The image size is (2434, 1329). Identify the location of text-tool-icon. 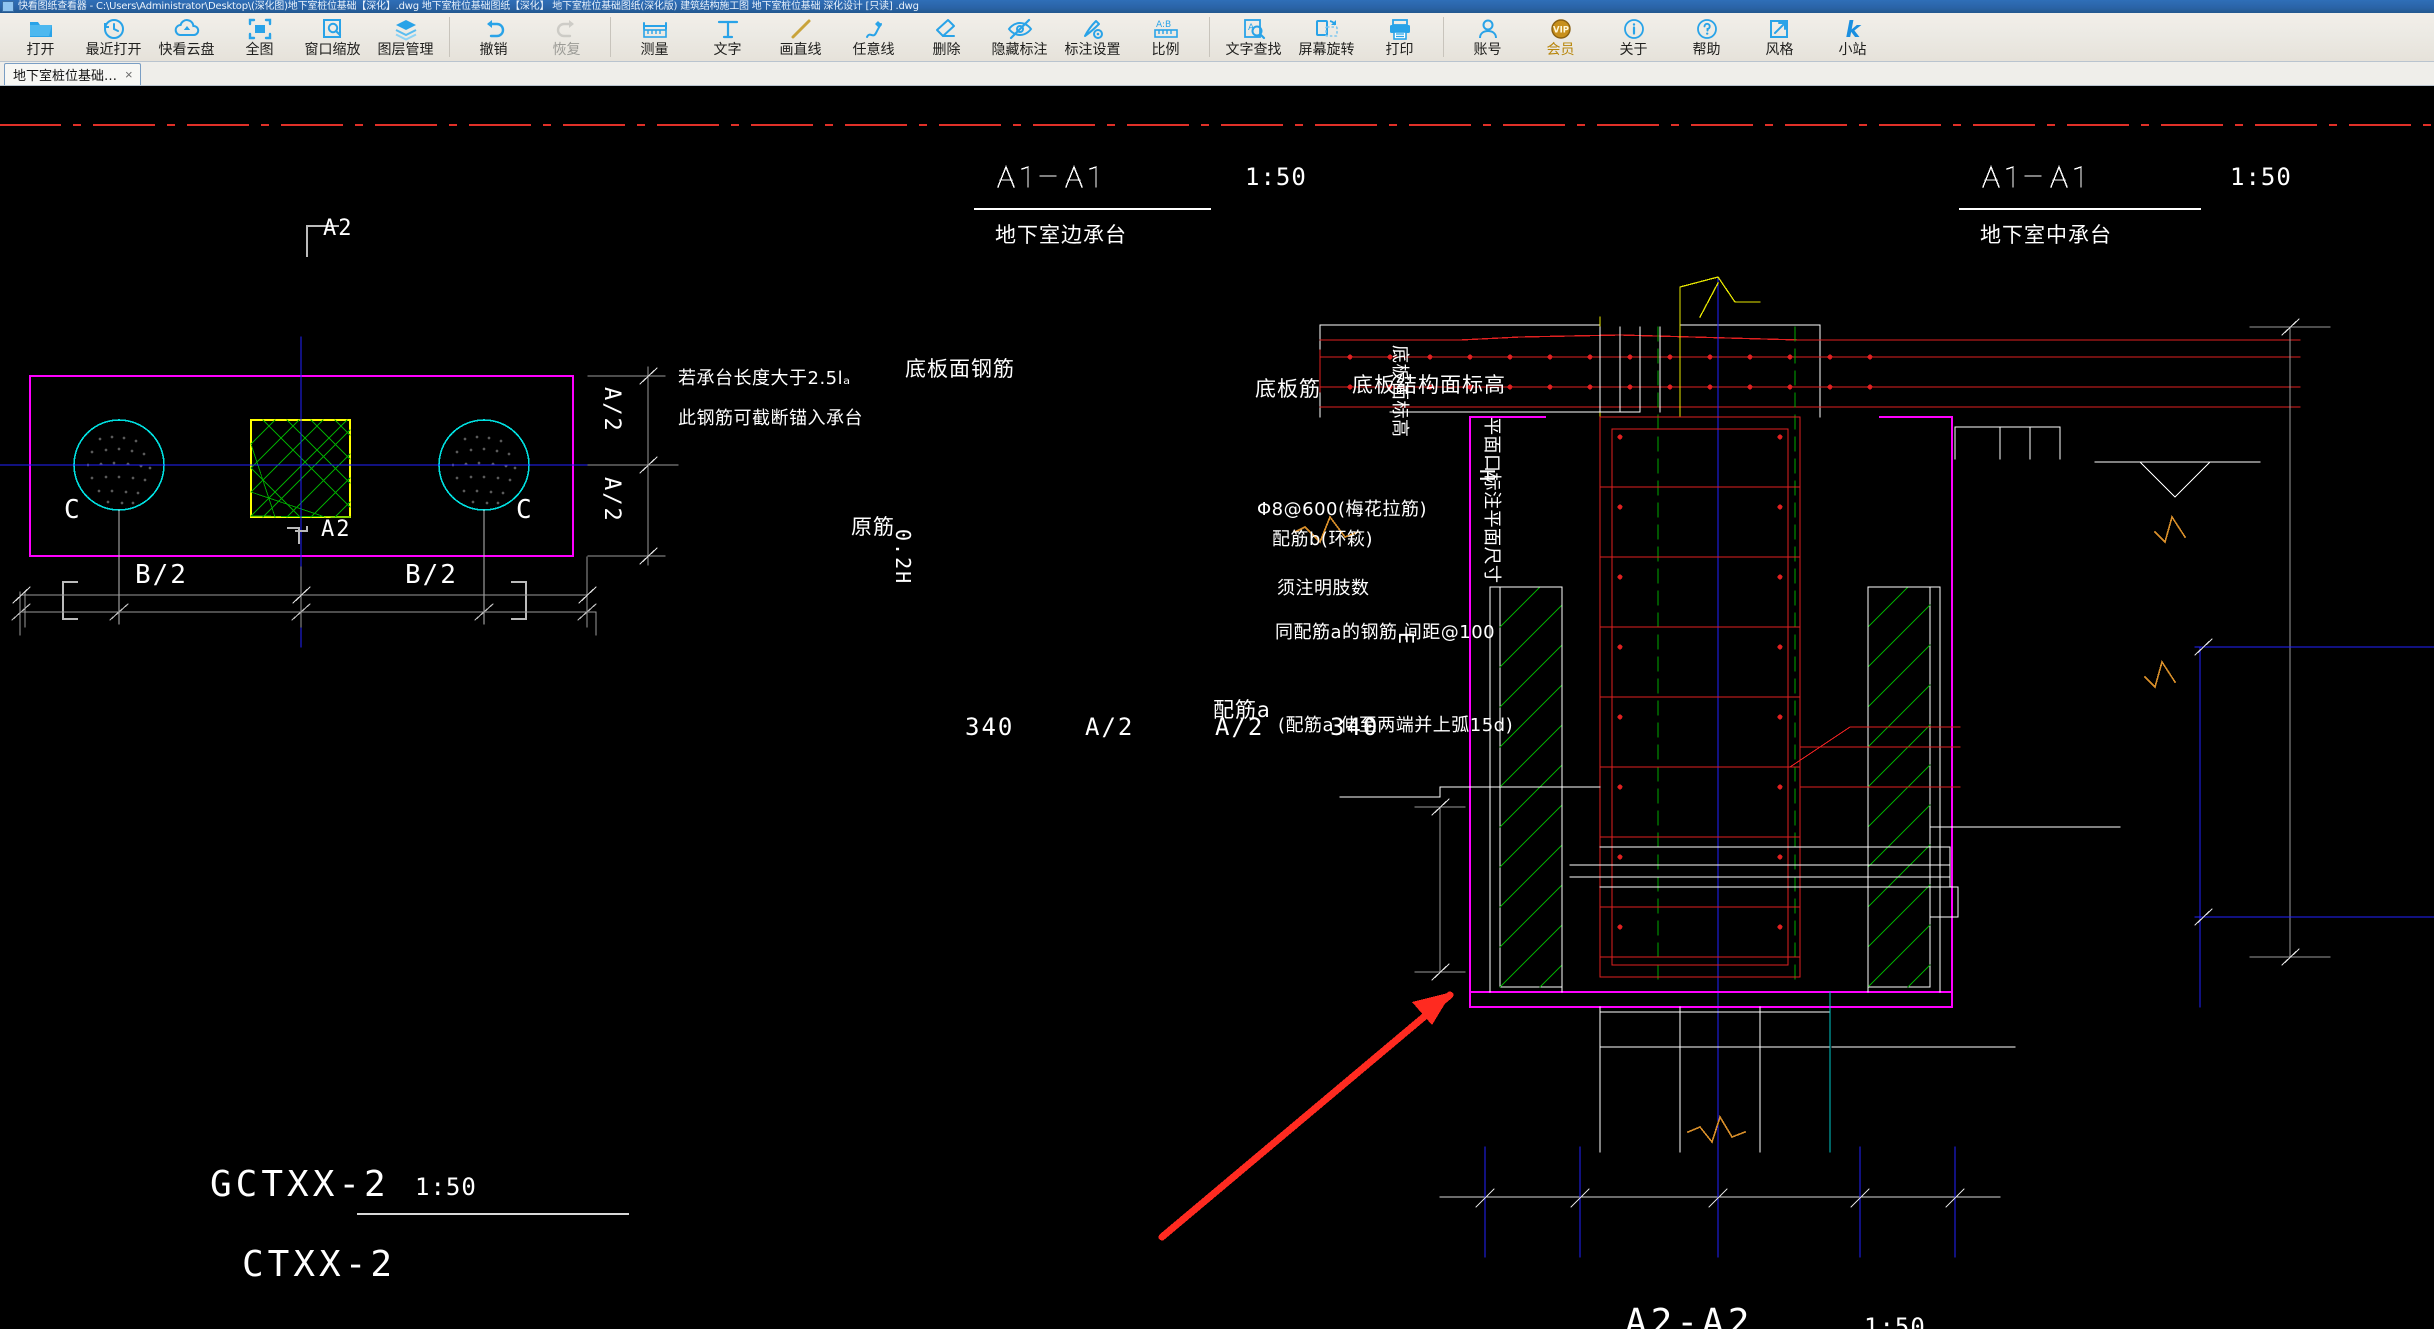
(728, 28).